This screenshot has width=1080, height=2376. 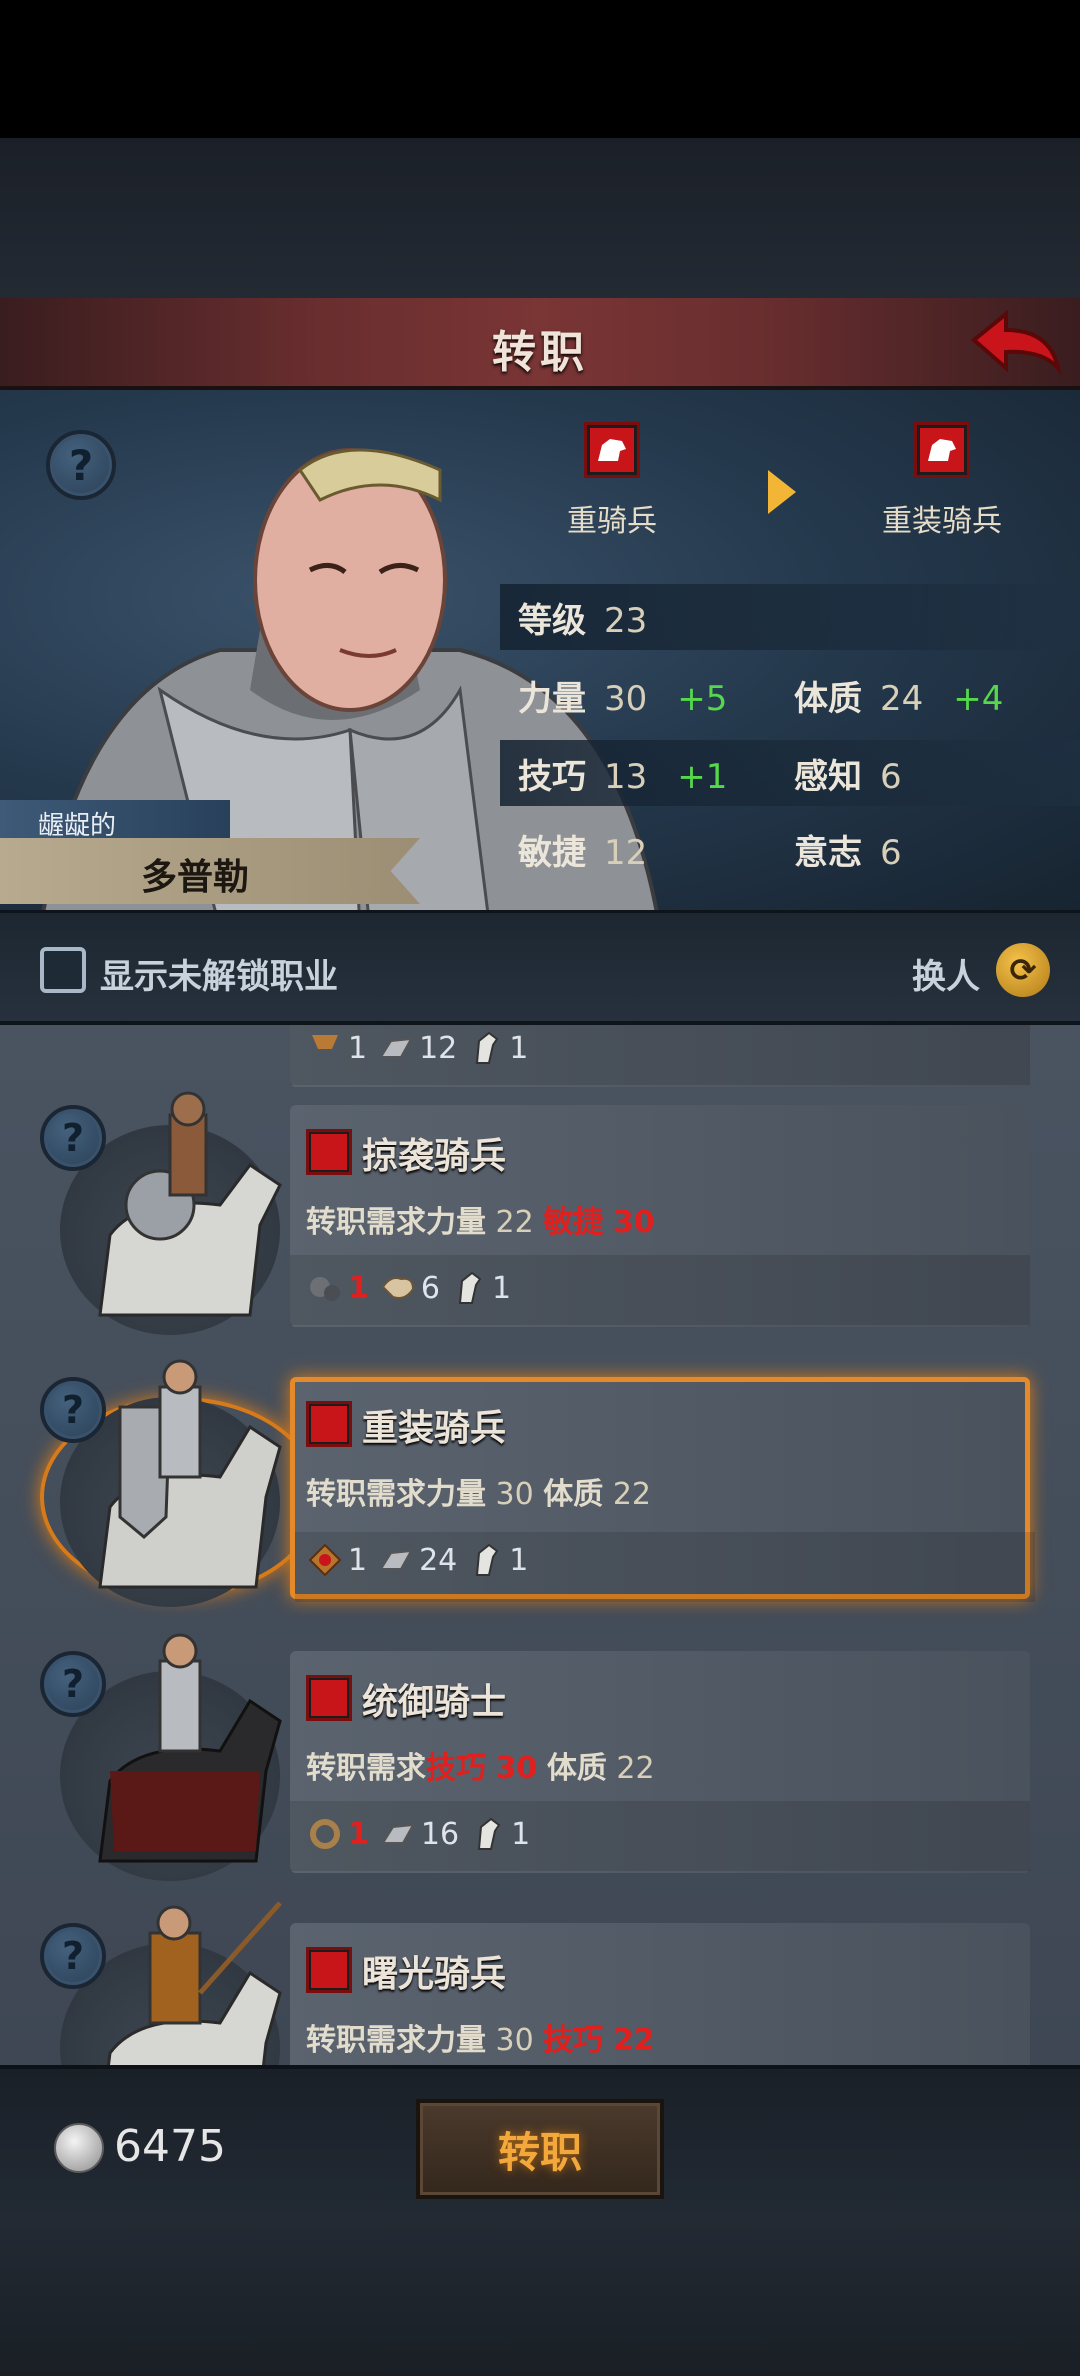 What do you see at coordinates (946, 973) in the screenshot?
I see `swap-hero-label: 换人` at bounding box center [946, 973].